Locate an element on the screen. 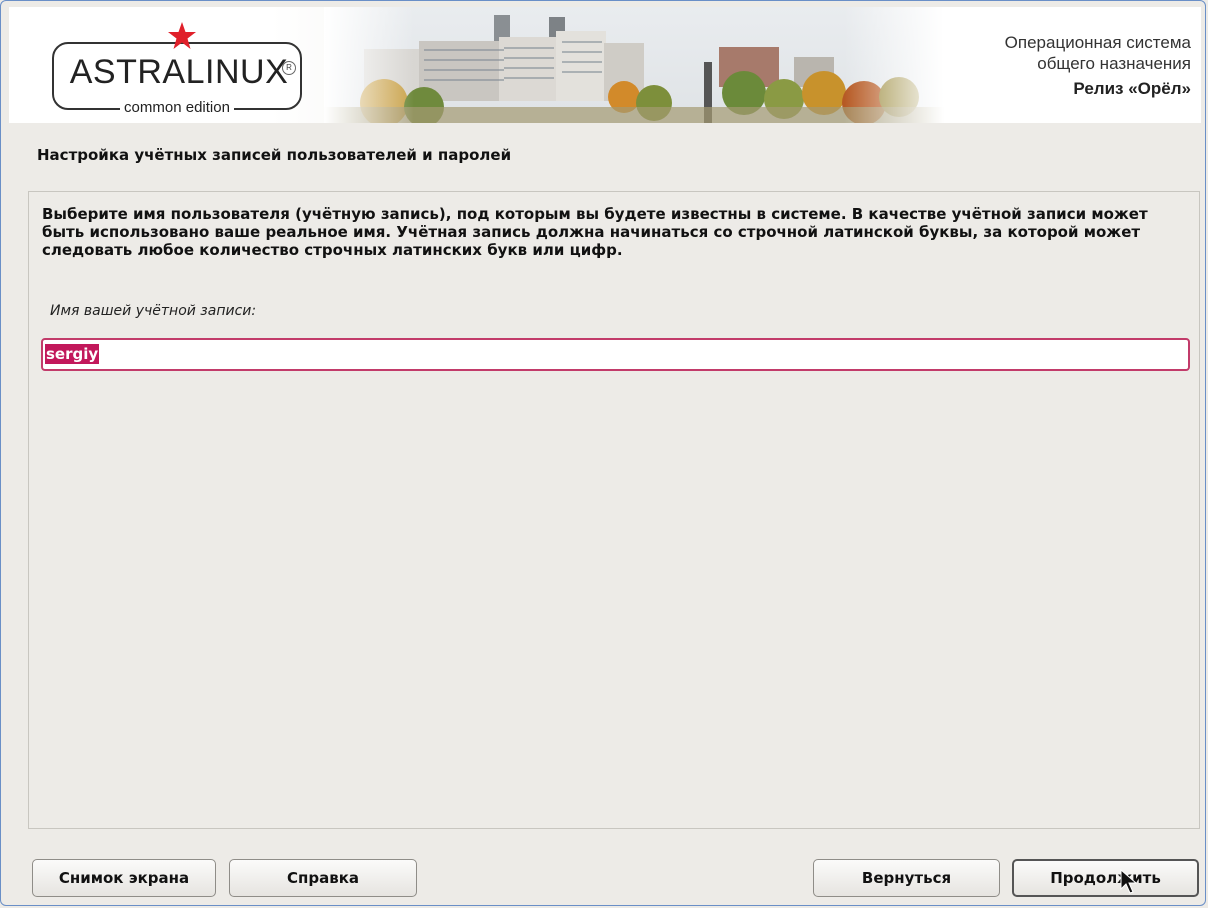 This screenshot has height=908, width=1208. help-button: Справка is located at coordinates (323, 878).